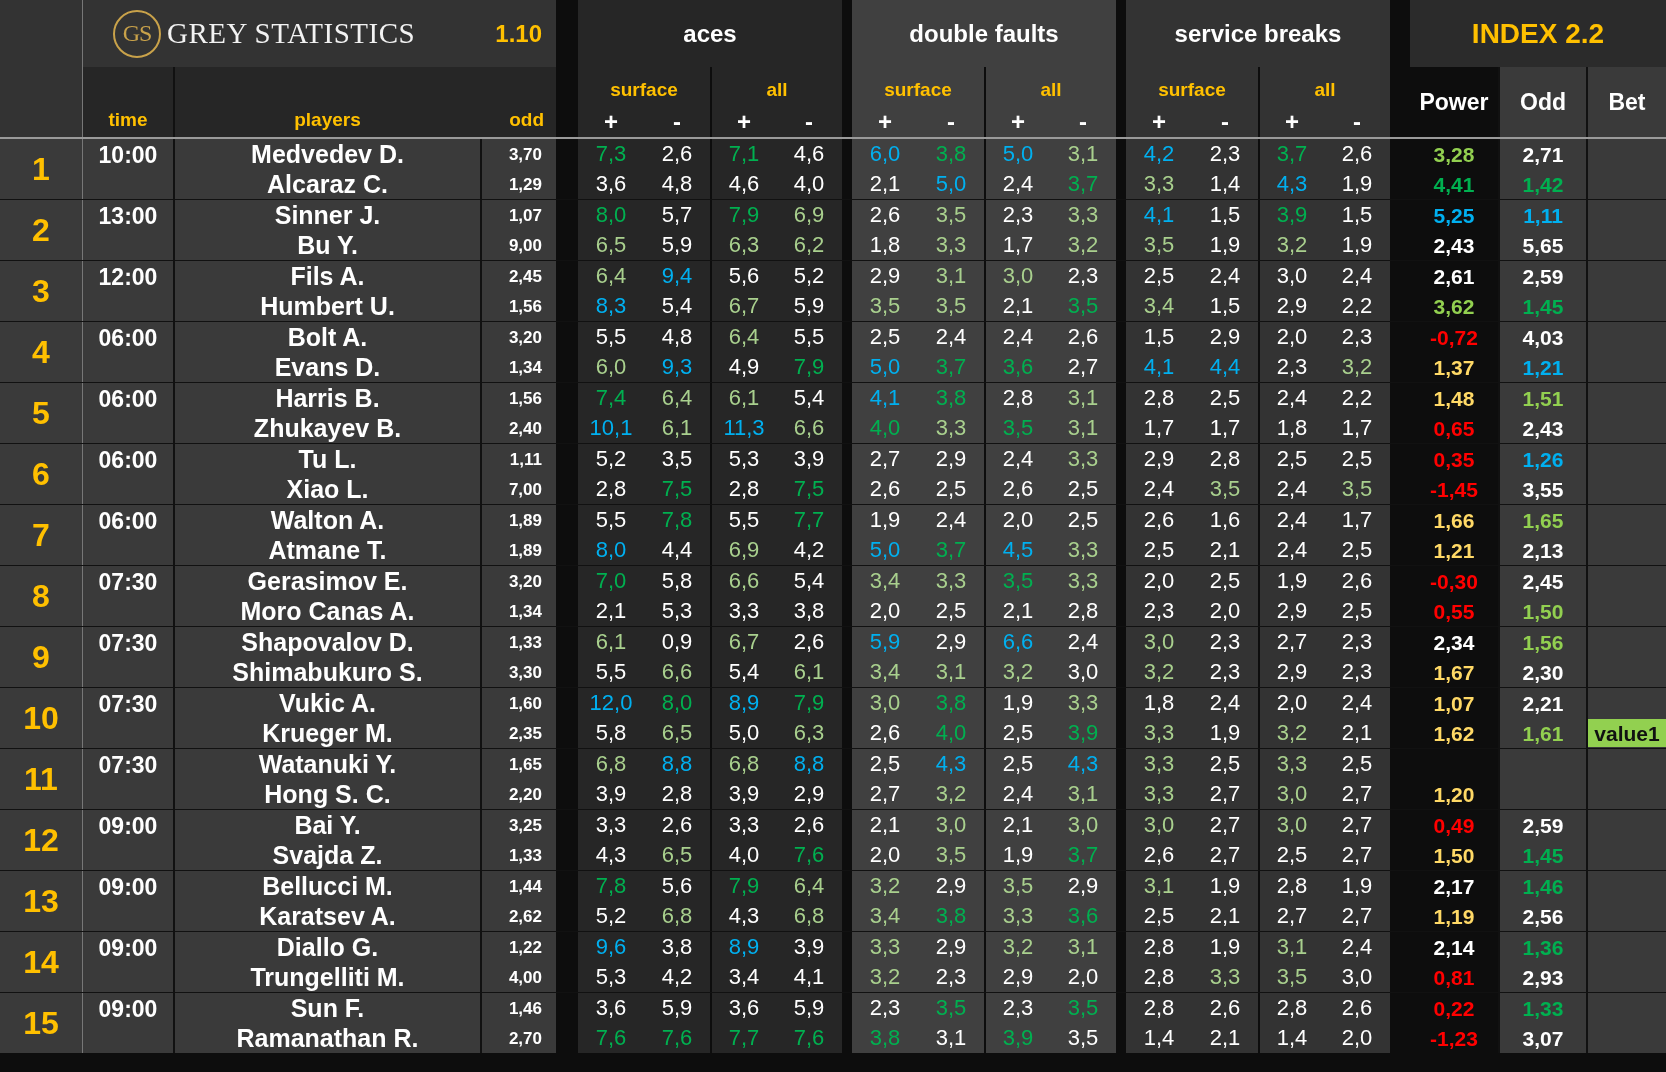 Image resolution: width=1666 pixels, height=1072 pixels. What do you see at coordinates (518, 306) in the screenshot?
I see `odd-value: 1,56` at bounding box center [518, 306].